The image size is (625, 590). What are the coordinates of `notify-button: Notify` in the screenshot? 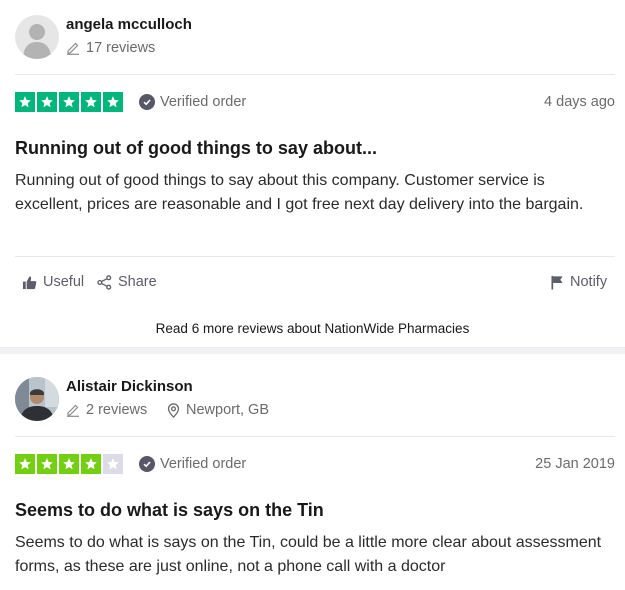 It's located at (578, 282).